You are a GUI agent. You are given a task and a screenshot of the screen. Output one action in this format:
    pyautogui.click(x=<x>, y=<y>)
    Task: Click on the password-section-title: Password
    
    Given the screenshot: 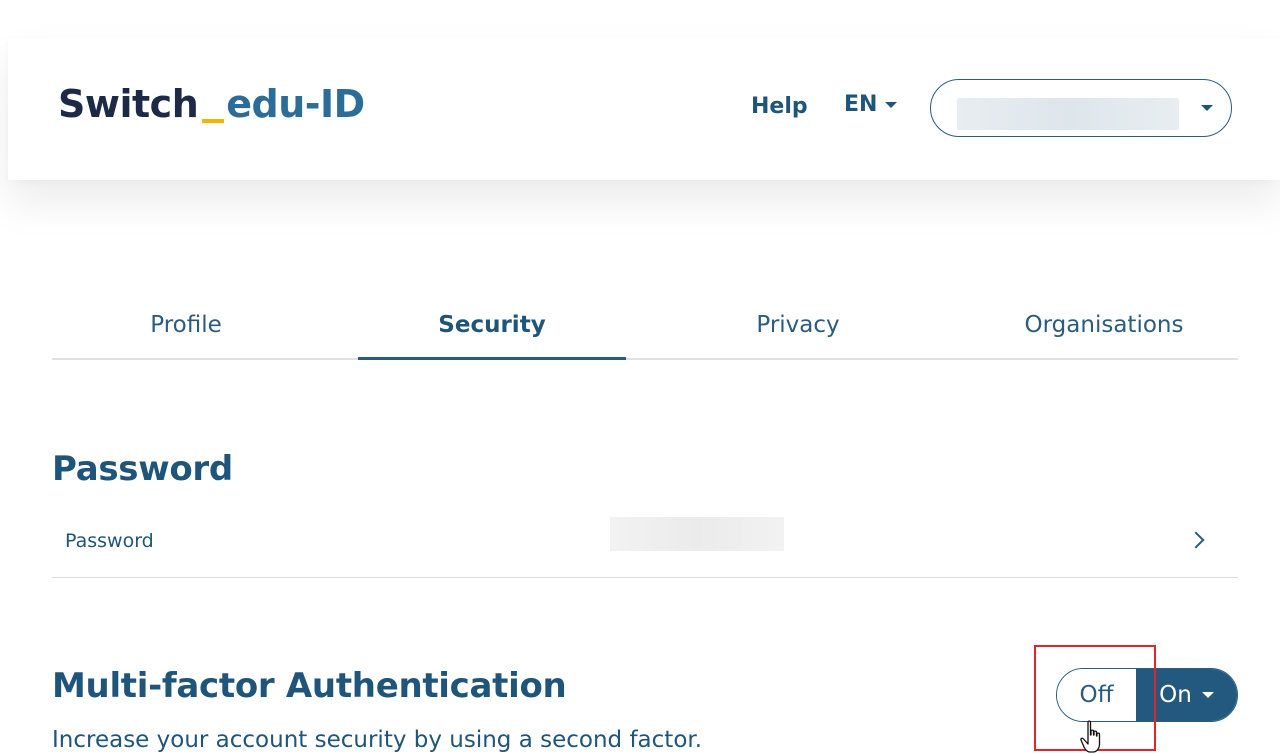 What is the action you would take?
    pyautogui.click(x=142, y=469)
    